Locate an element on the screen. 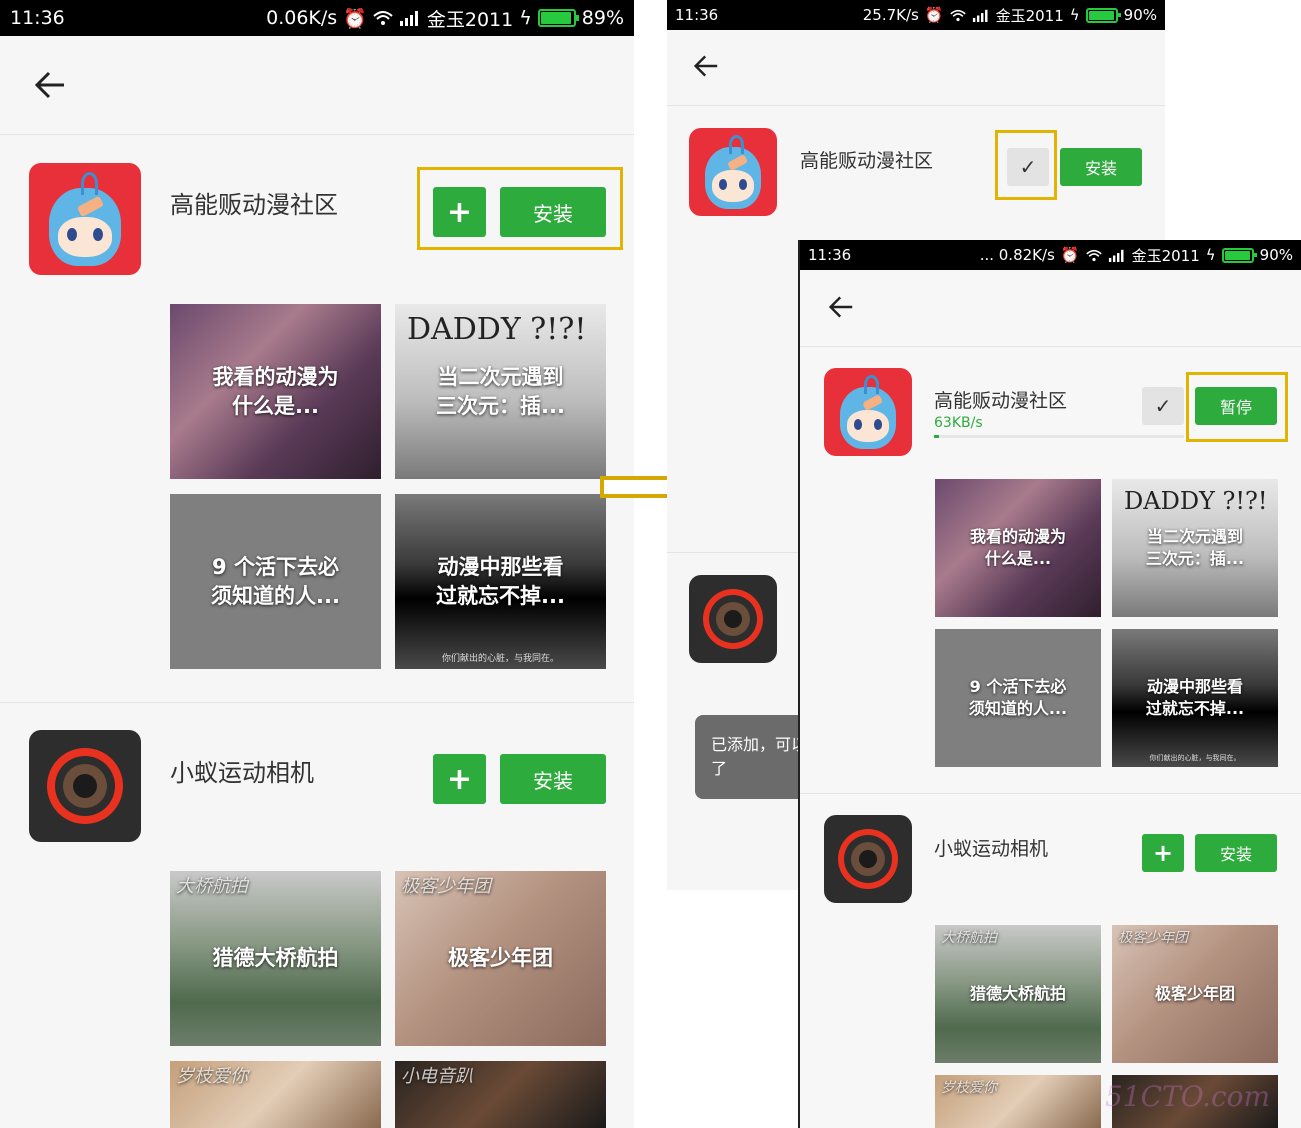  battery-percent: 89% is located at coordinates (602, 18).